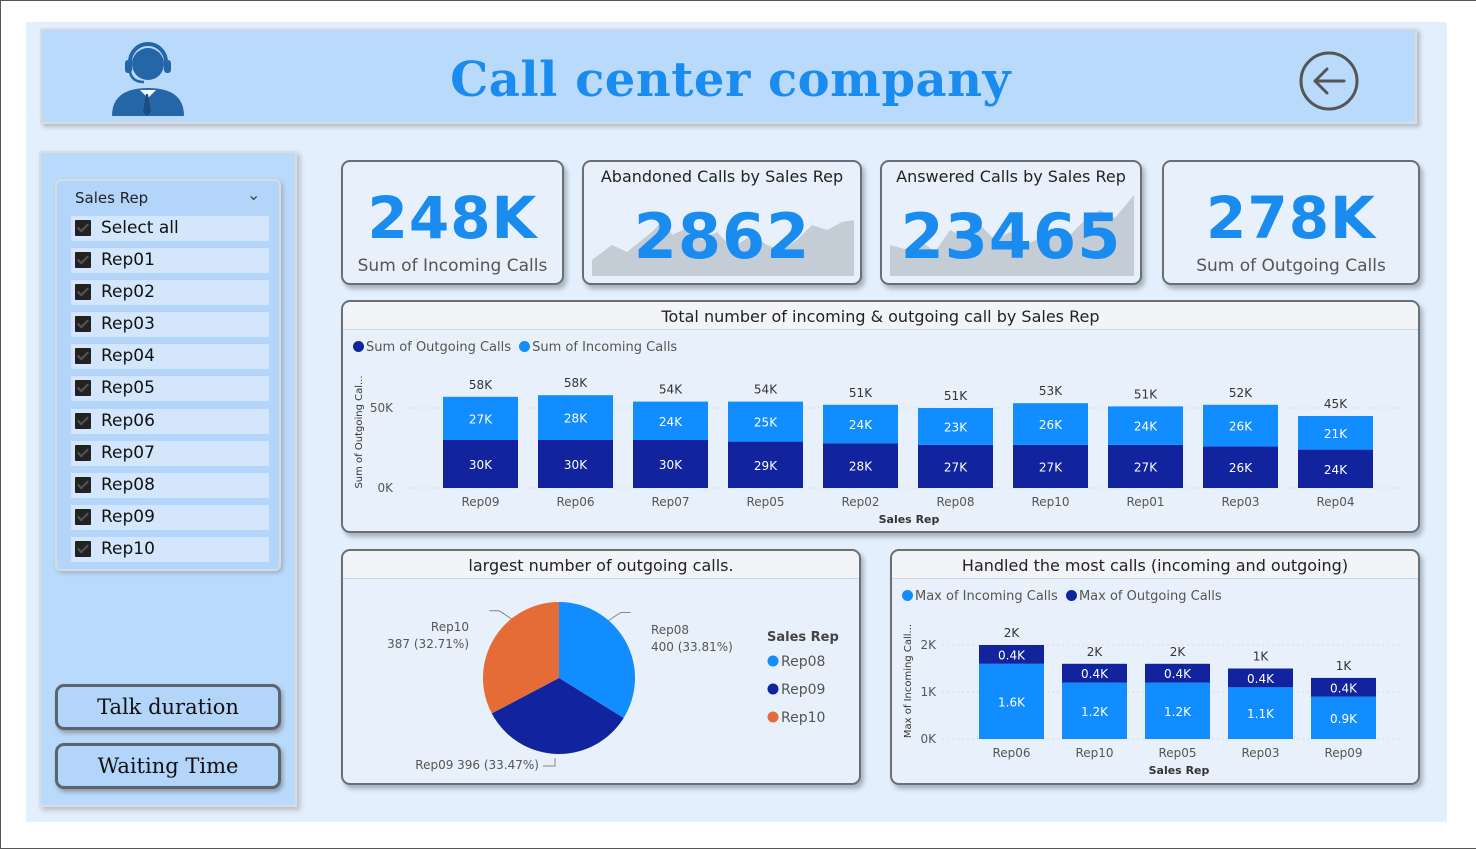  Describe the element at coordinates (168, 766) in the screenshot. I see `waiting-time-button: Waiting Time` at that location.